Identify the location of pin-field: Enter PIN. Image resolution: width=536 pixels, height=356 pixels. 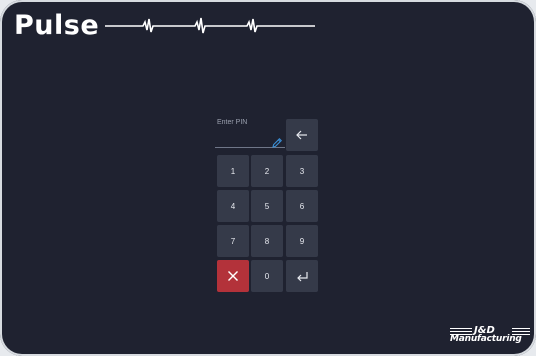
(250, 134).